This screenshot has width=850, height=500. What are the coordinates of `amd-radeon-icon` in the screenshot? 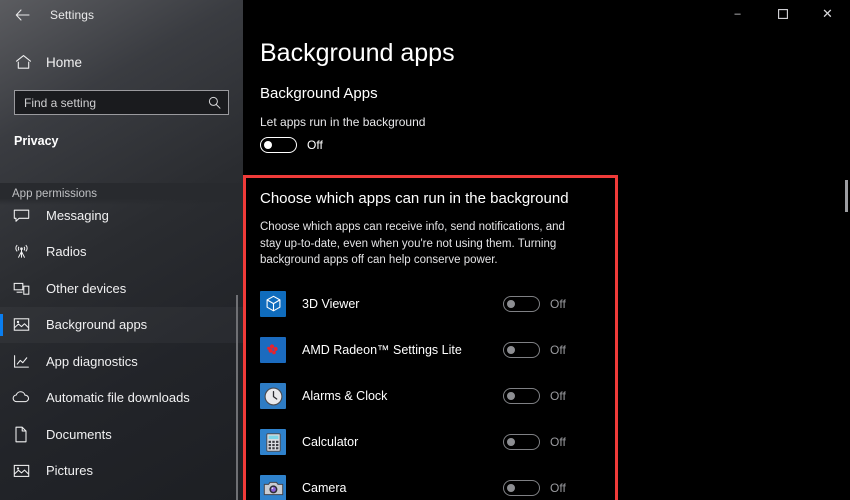 It's located at (273, 350).